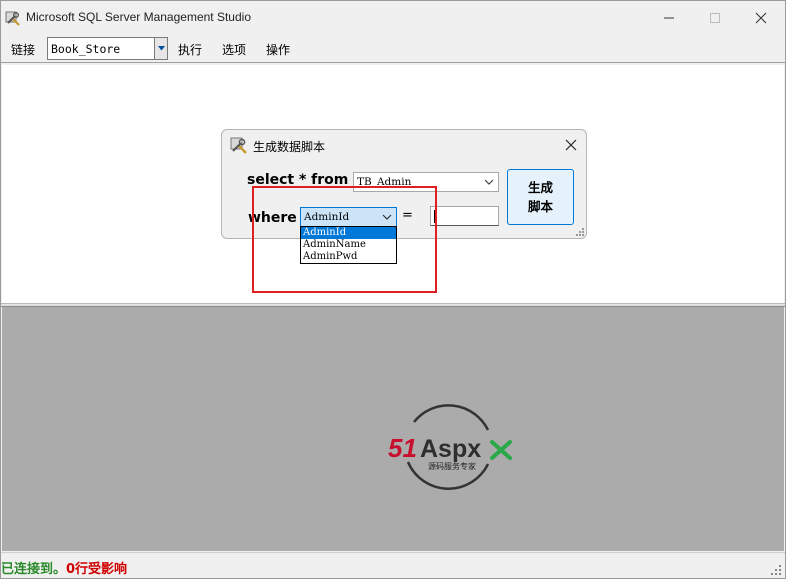 This screenshot has height=579, width=786. I want to click on close-button, so click(761, 17).